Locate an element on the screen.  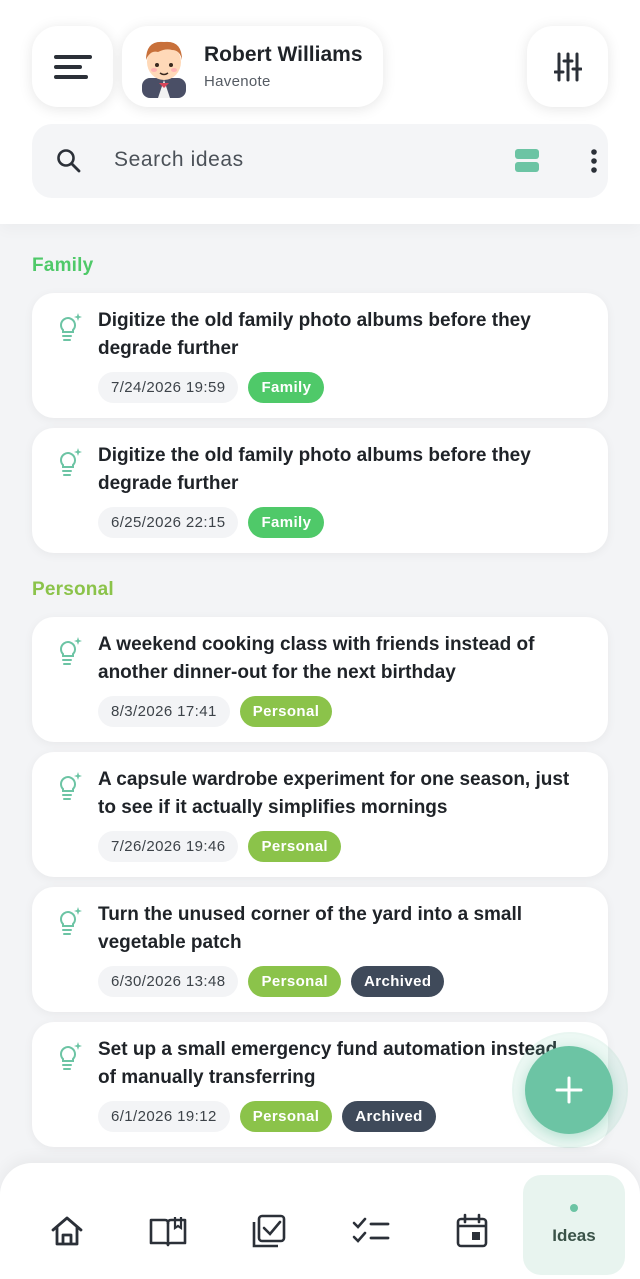
app-name: Havenote is located at coordinates (237, 81).